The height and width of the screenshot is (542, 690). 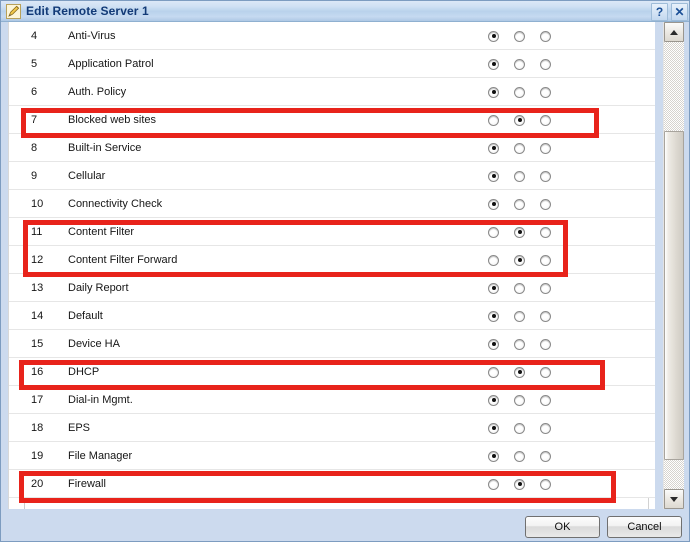 What do you see at coordinates (332, 316) in the screenshot?
I see `table-row: 14 Default` at bounding box center [332, 316].